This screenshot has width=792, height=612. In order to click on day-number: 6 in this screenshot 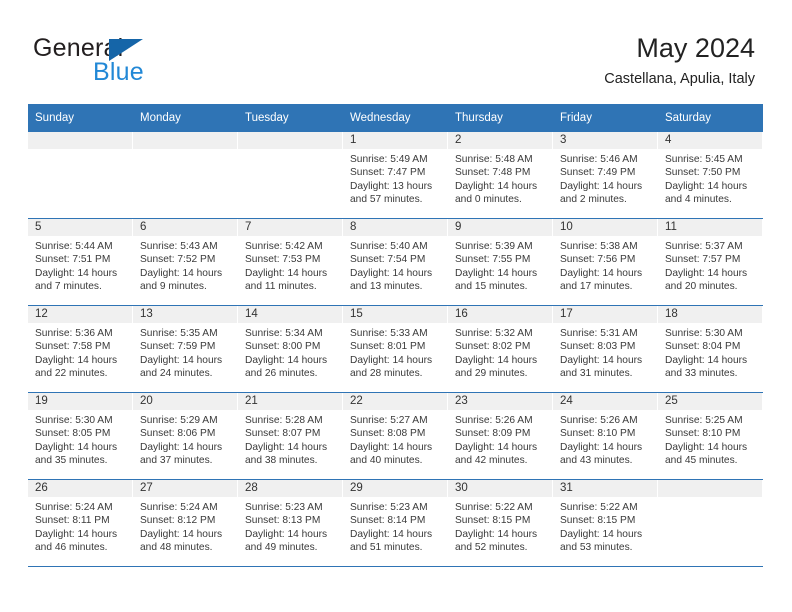, I will do `click(185, 227)`.